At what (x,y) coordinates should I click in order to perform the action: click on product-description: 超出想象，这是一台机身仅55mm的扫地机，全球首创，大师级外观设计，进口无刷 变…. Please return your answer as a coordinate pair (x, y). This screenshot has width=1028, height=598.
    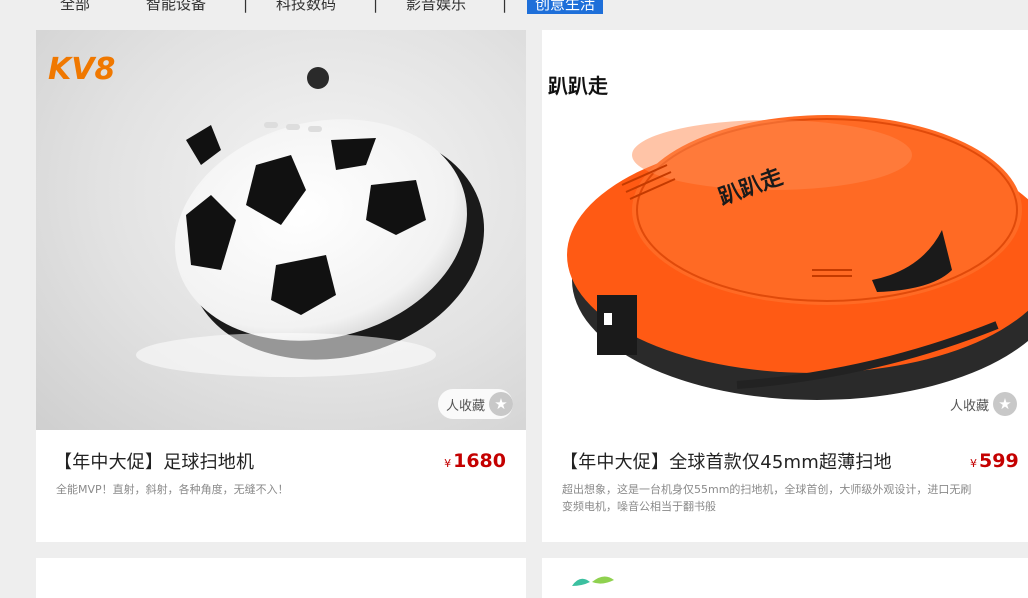
    Looking at the image, I should click on (766, 498).